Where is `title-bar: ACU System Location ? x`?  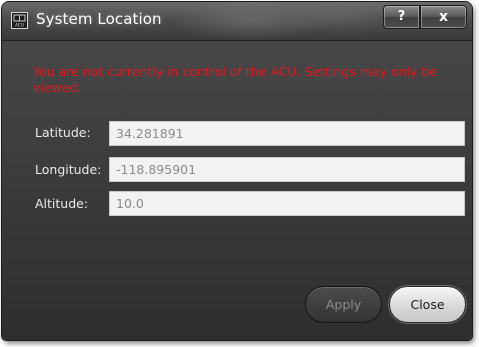 title-bar: ACU System Location ? x is located at coordinates (237, 21).